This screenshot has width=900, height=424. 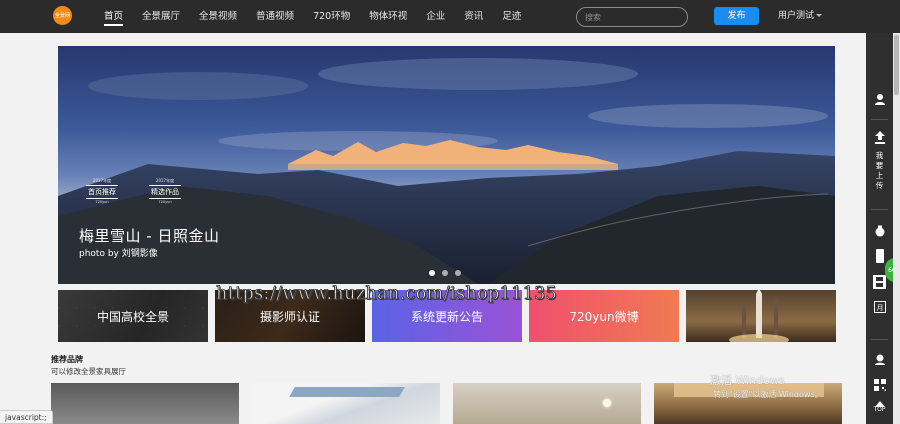 What do you see at coordinates (118, 254) in the screenshot?
I see `banner-credit: photo by 刘钢影像` at bounding box center [118, 254].